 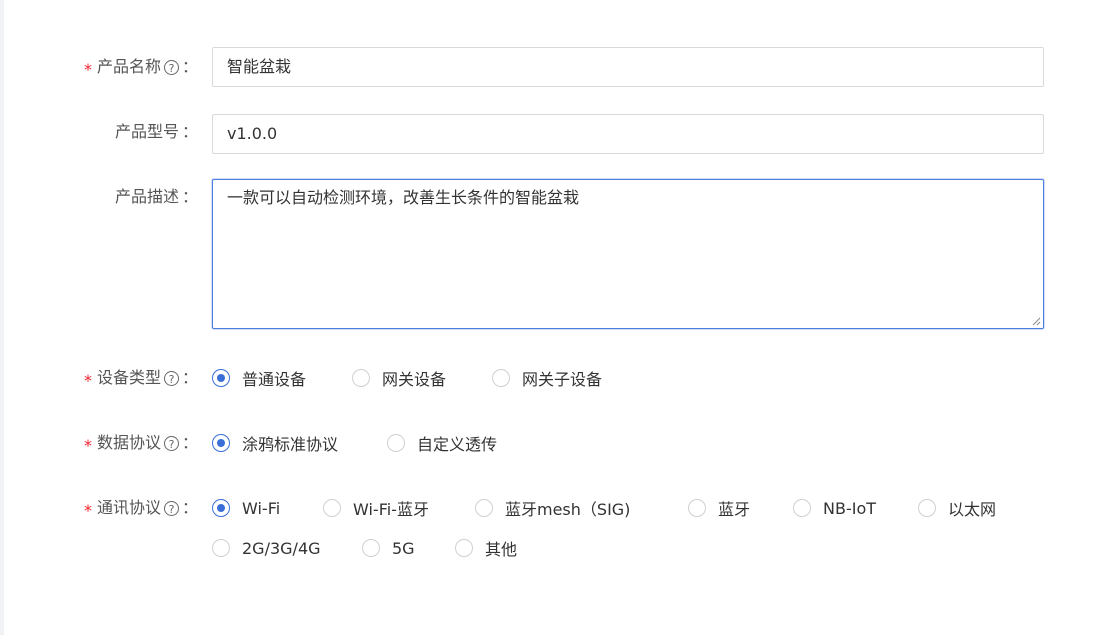 I want to click on radio-protocol-standard: 涂鸦标准协议, so click(x=275, y=443).